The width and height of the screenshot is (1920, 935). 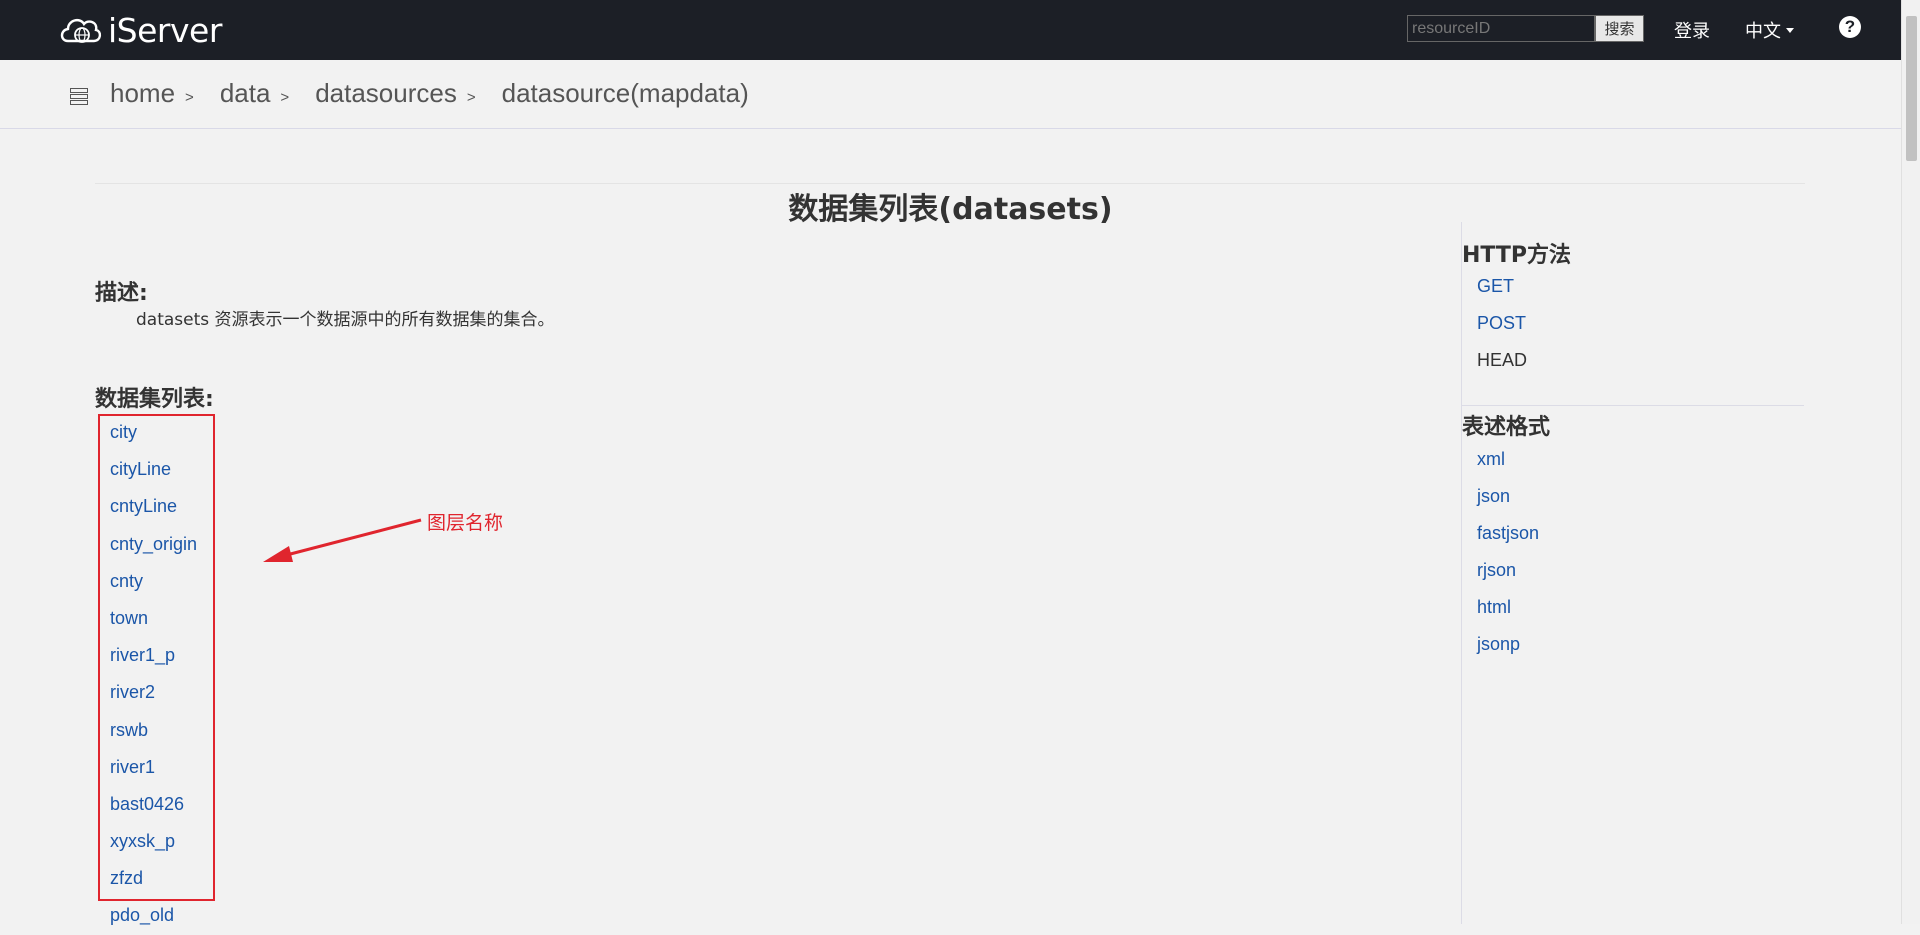 What do you see at coordinates (1790, 30) in the screenshot?
I see `caret-down-icon` at bounding box center [1790, 30].